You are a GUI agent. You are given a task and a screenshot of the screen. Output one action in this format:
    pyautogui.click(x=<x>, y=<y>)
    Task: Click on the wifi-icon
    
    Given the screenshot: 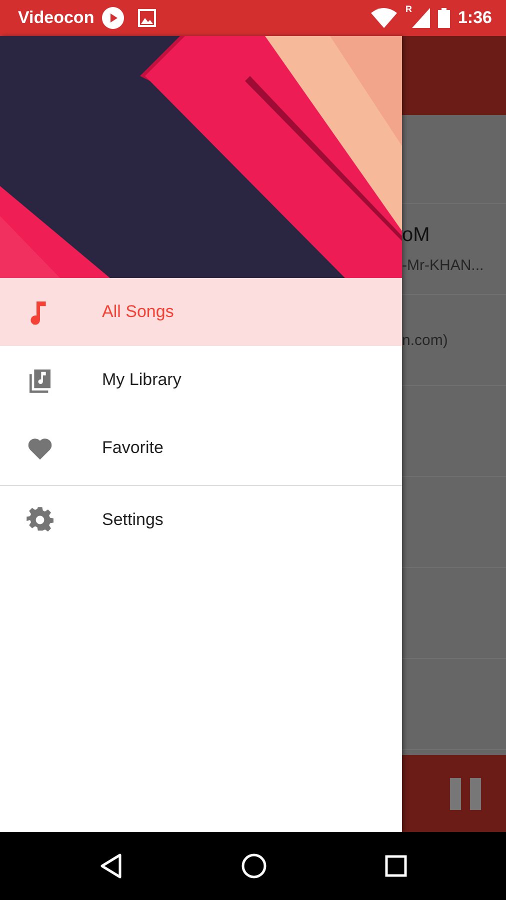 What is the action you would take?
    pyautogui.click(x=384, y=18)
    